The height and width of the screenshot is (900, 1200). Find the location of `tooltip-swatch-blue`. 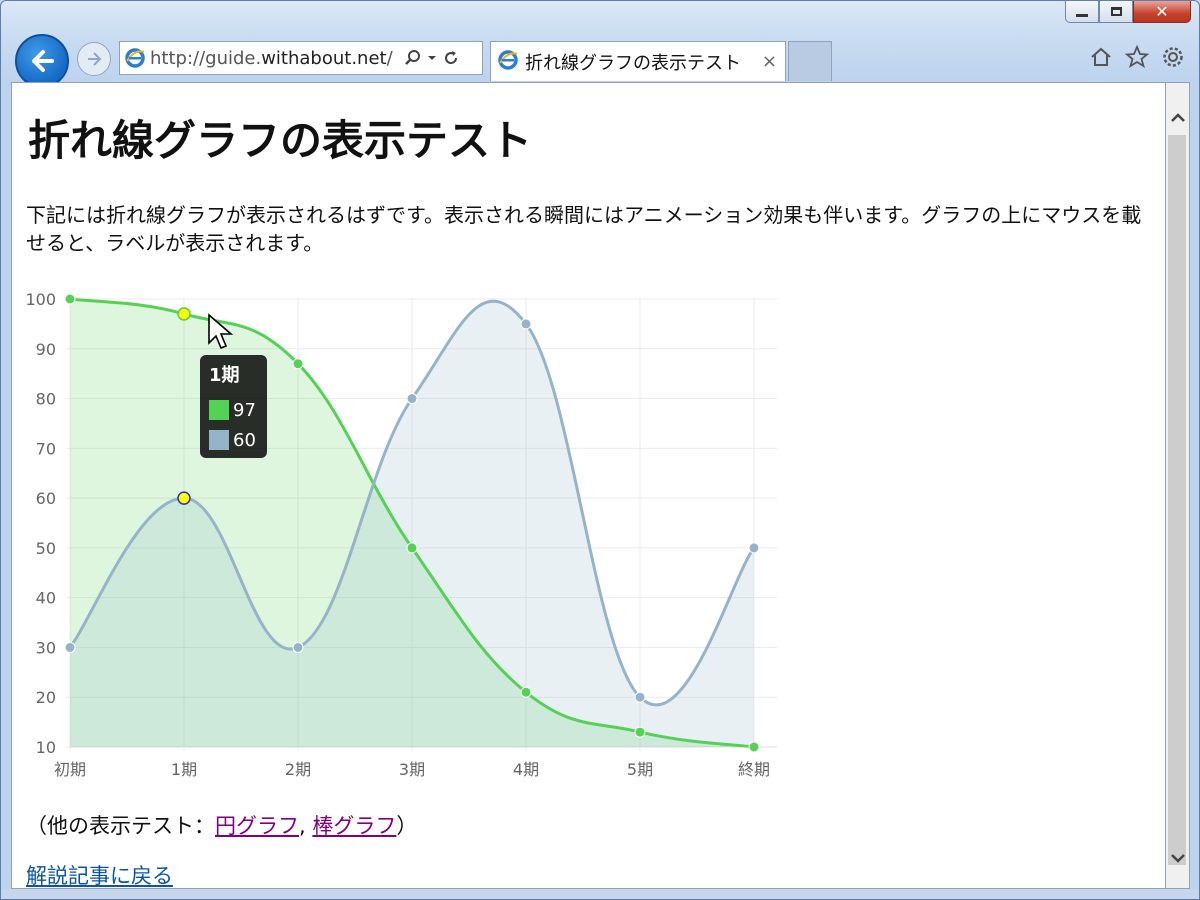

tooltip-swatch-blue is located at coordinates (219, 440).